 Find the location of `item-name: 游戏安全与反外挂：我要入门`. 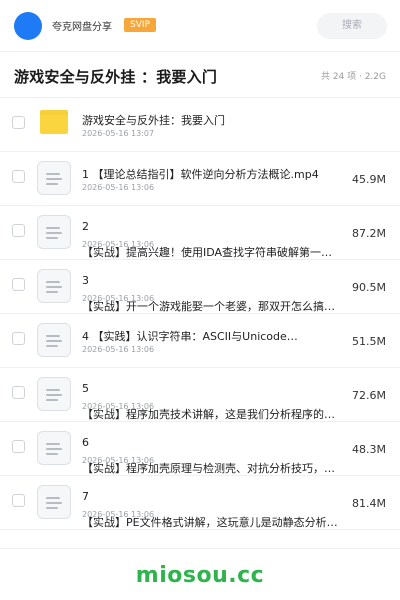

item-name: 游戏安全与反外挂：我要入门 is located at coordinates (213, 120).